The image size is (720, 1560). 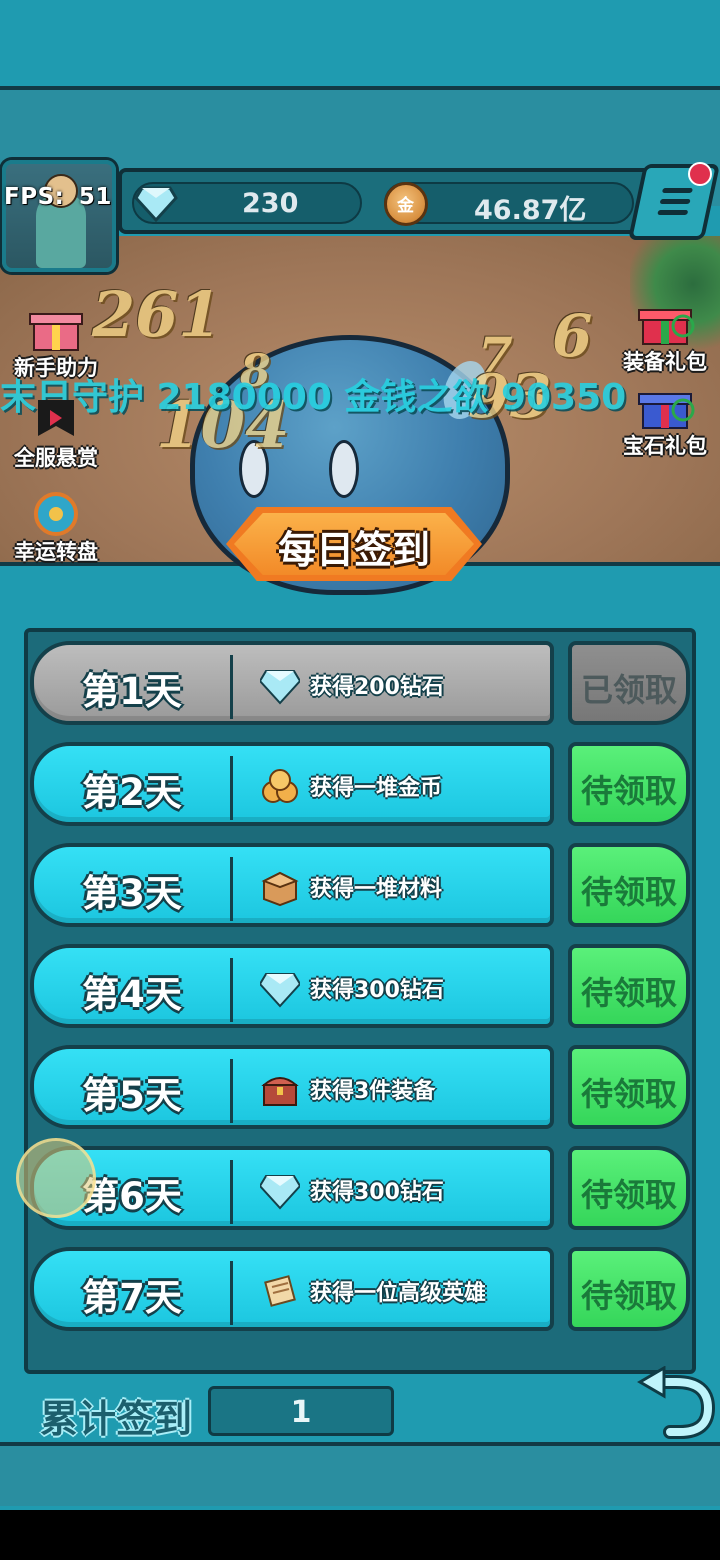 I want to click on daily-checkin-title: 每日签到, so click(x=353, y=550).